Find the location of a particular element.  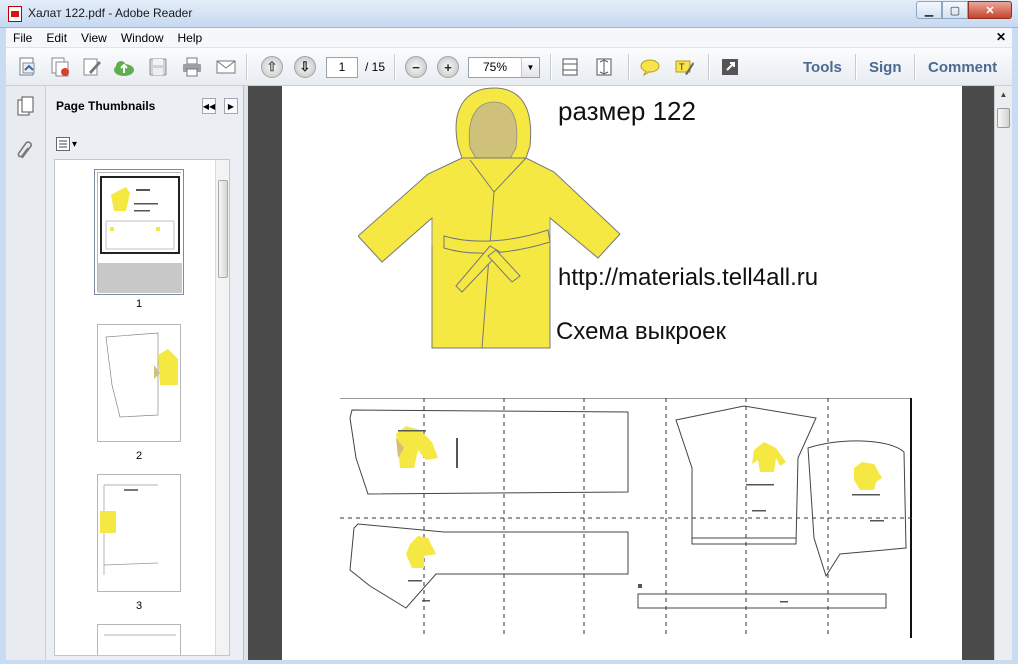

site-url-link: http://materials.tell4all.ru is located at coordinates (688, 278).